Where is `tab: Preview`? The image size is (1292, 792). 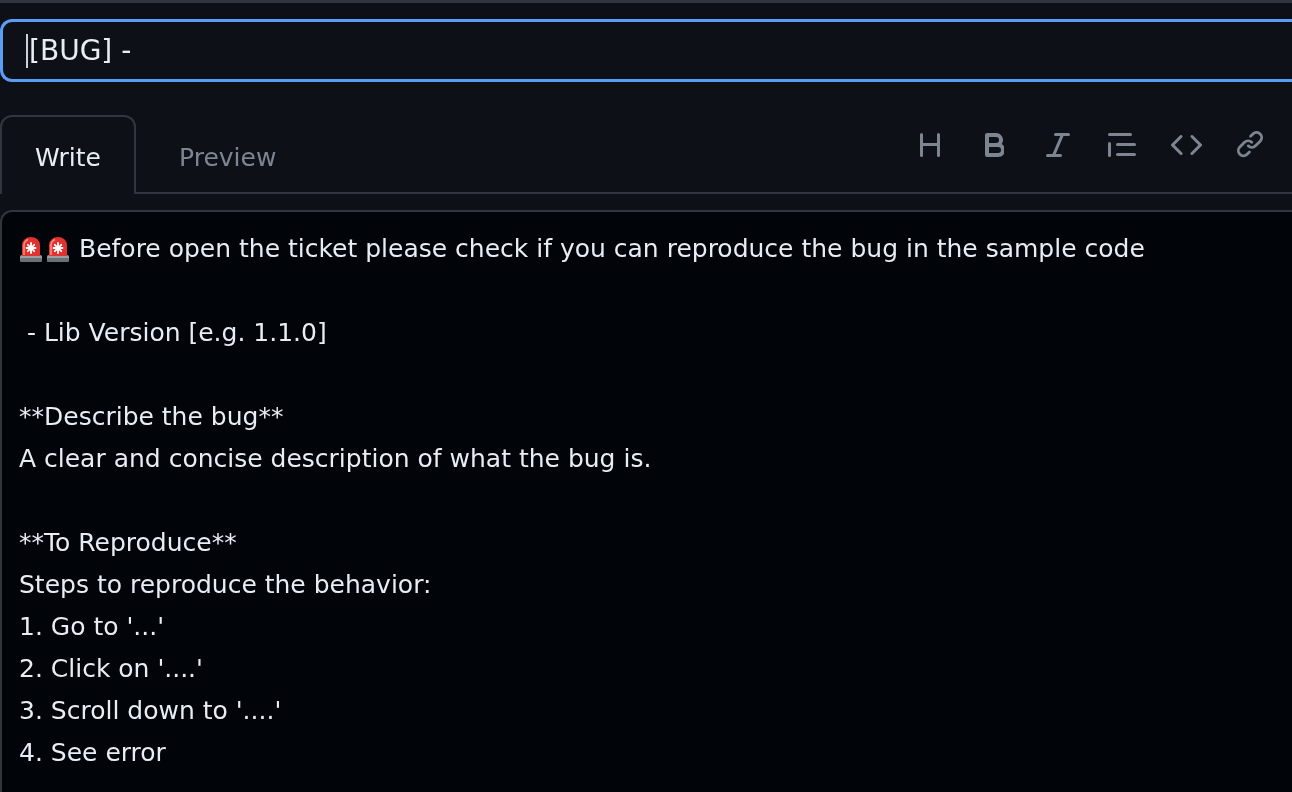 tab: Preview is located at coordinates (228, 154).